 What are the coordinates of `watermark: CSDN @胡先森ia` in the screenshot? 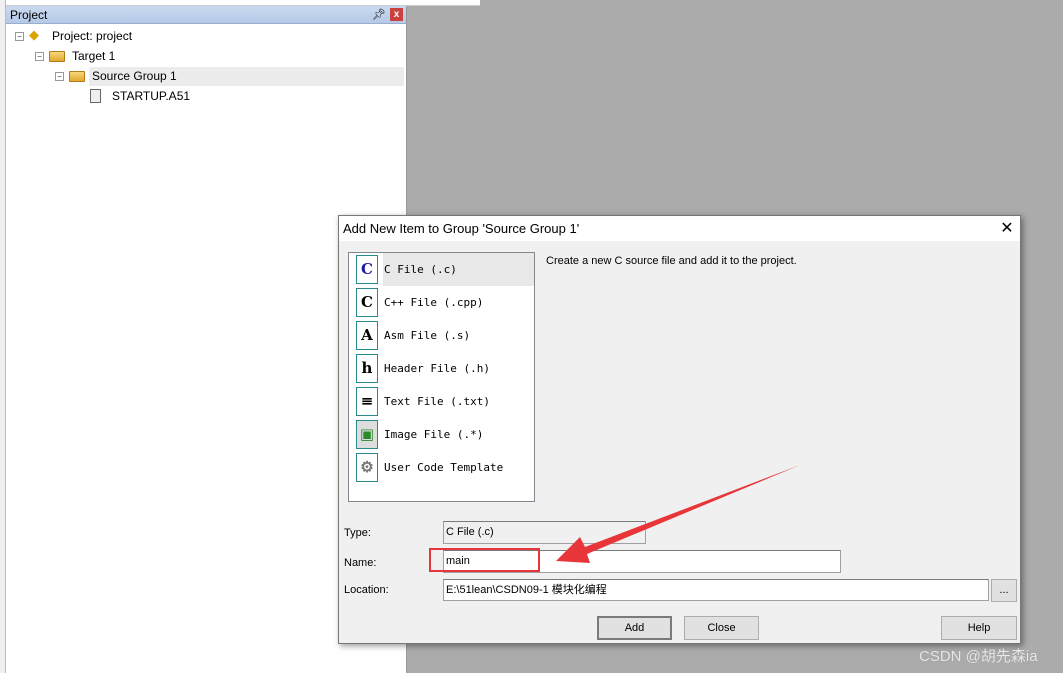 It's located at (978, 656).